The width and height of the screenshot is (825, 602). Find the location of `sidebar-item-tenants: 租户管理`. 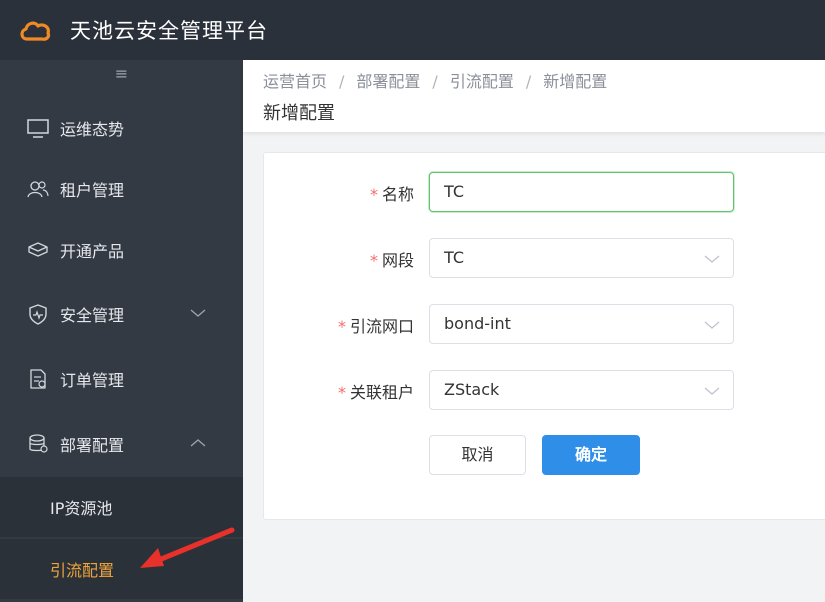

sidebar-item-tenants: 租户管理 is located at coordinates (121, 189).